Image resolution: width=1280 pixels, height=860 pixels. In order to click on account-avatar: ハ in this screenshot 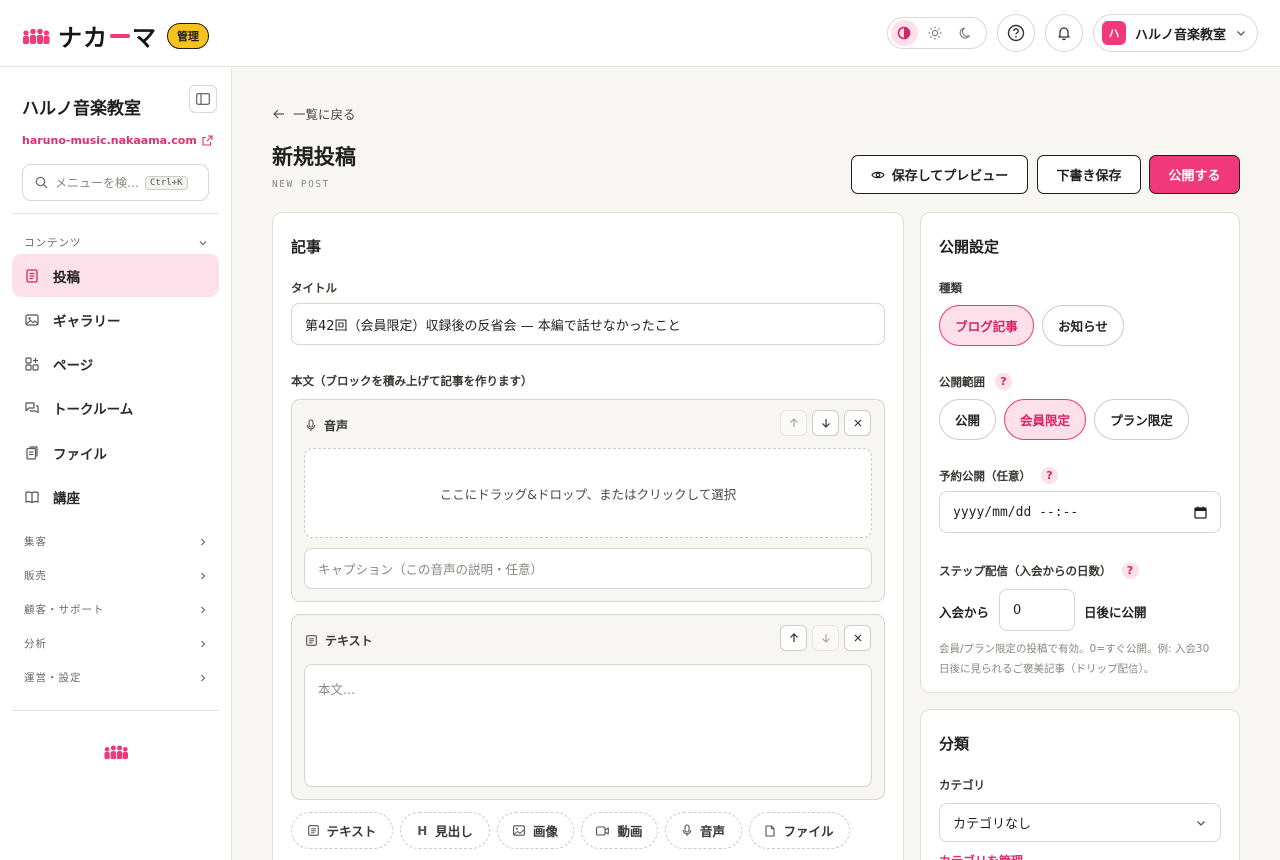, I will do `click(1114, 33)`.